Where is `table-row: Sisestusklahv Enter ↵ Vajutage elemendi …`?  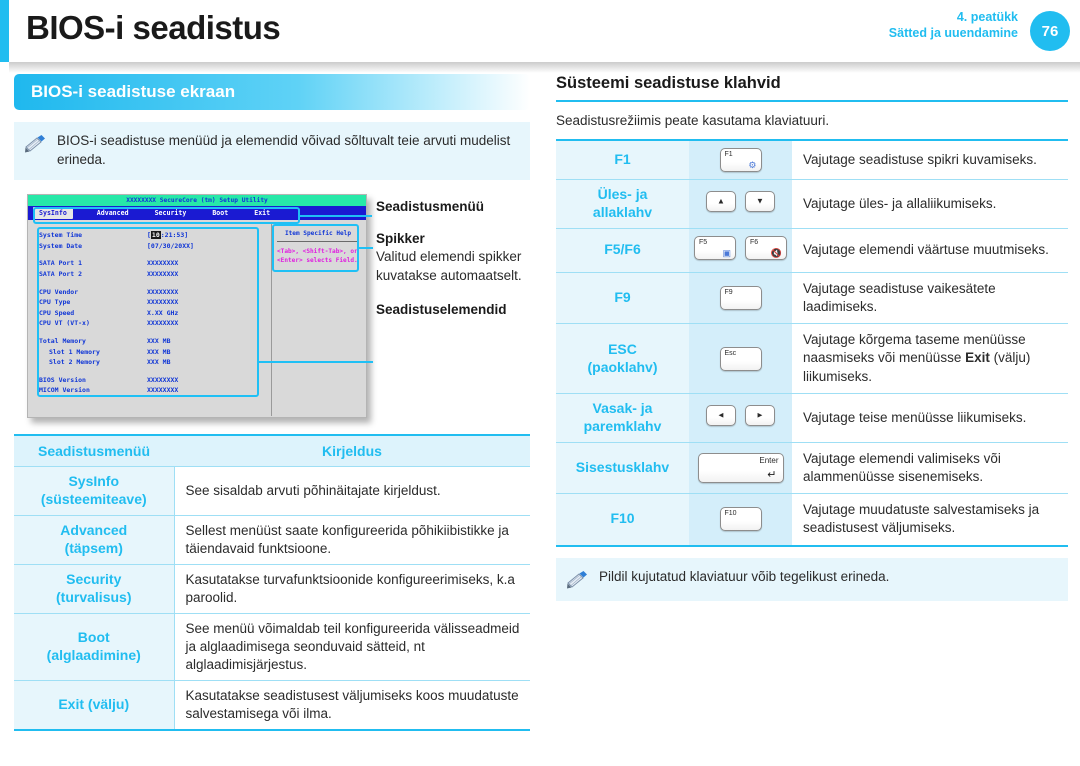 table-row: Sisestusklahv Enter ↵ Vajutage elemendi … is located at coordinates (812, 468).